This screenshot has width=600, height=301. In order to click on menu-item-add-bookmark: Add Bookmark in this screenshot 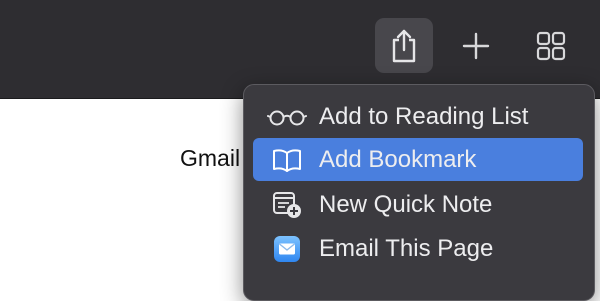, I will do `click(418, 159)`.